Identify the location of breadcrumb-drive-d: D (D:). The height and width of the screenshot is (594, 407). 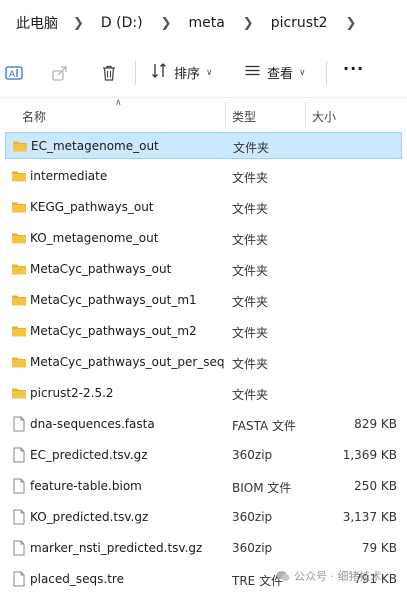
(122, 23).